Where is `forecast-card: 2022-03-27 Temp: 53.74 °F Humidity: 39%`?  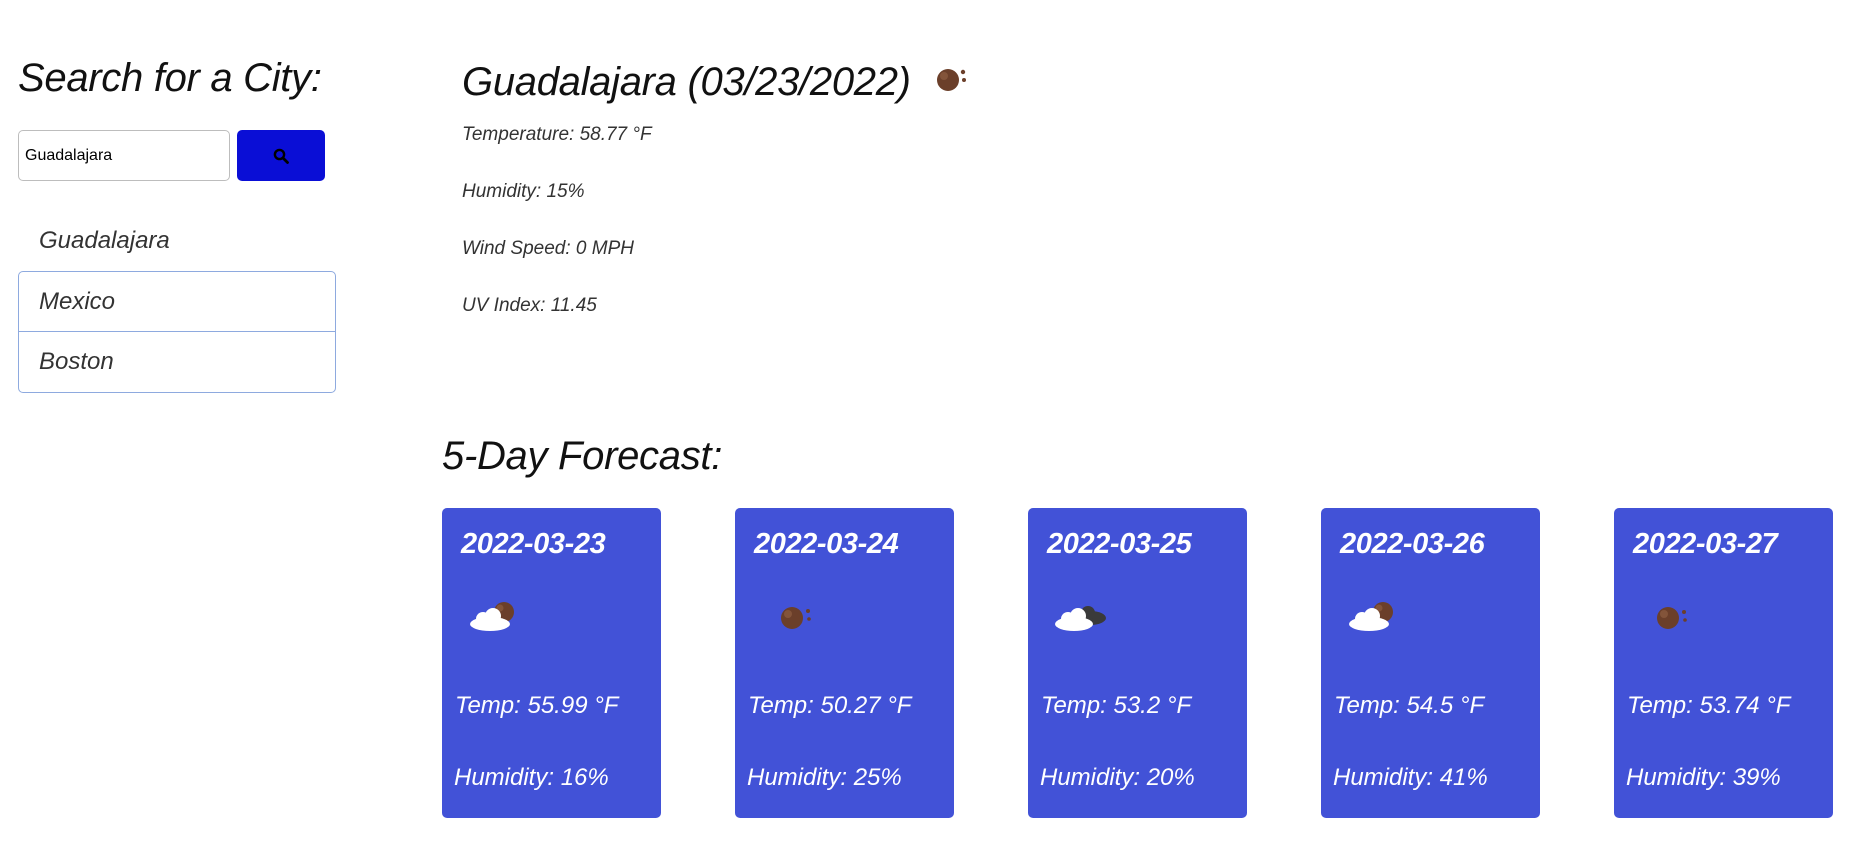 forecast-card: 2022-03-27 Temp: 53.74 °F Humidity: 39% is located at coordinates (1723, 663).